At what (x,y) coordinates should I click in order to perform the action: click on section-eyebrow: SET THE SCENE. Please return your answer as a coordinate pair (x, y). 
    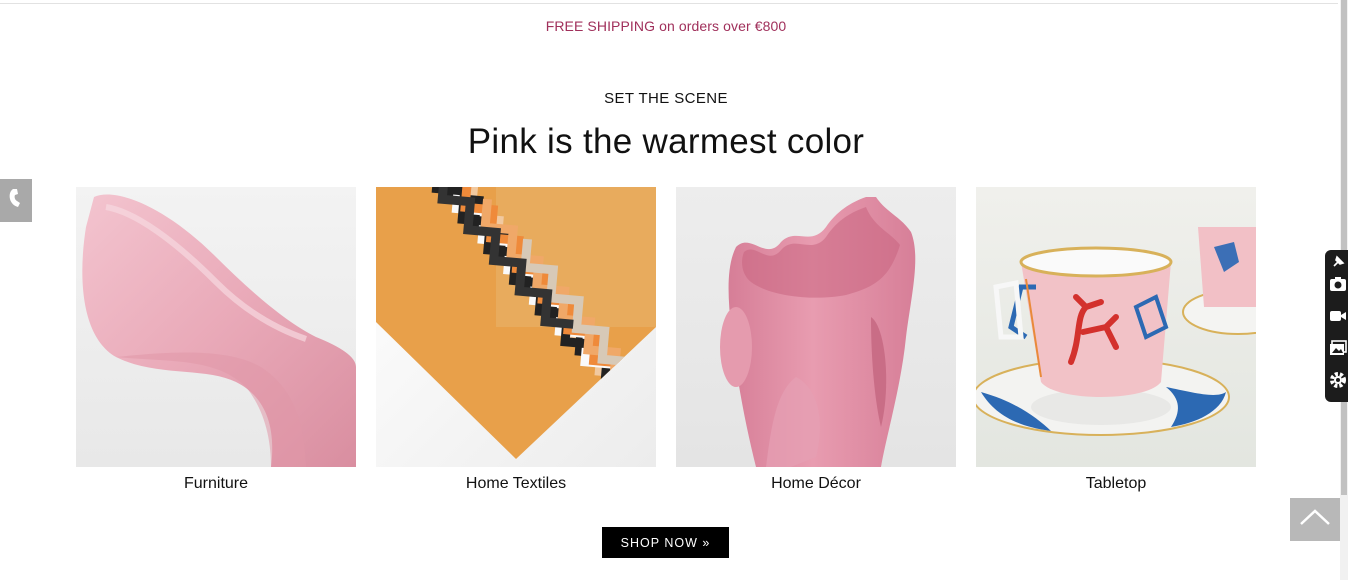
    Looking at the image, I should click on (666, 98).